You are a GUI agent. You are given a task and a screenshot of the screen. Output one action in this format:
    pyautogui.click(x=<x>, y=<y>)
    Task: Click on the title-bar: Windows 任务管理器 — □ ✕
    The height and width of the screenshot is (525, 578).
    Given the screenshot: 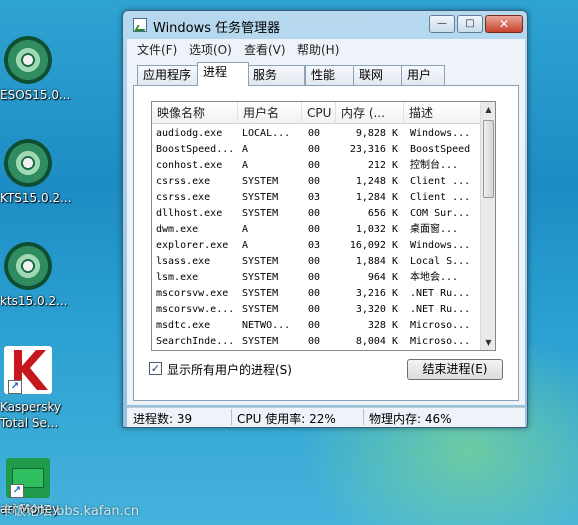 What is the action you would take?
    pyautogui.click(x=325, y=25)
    